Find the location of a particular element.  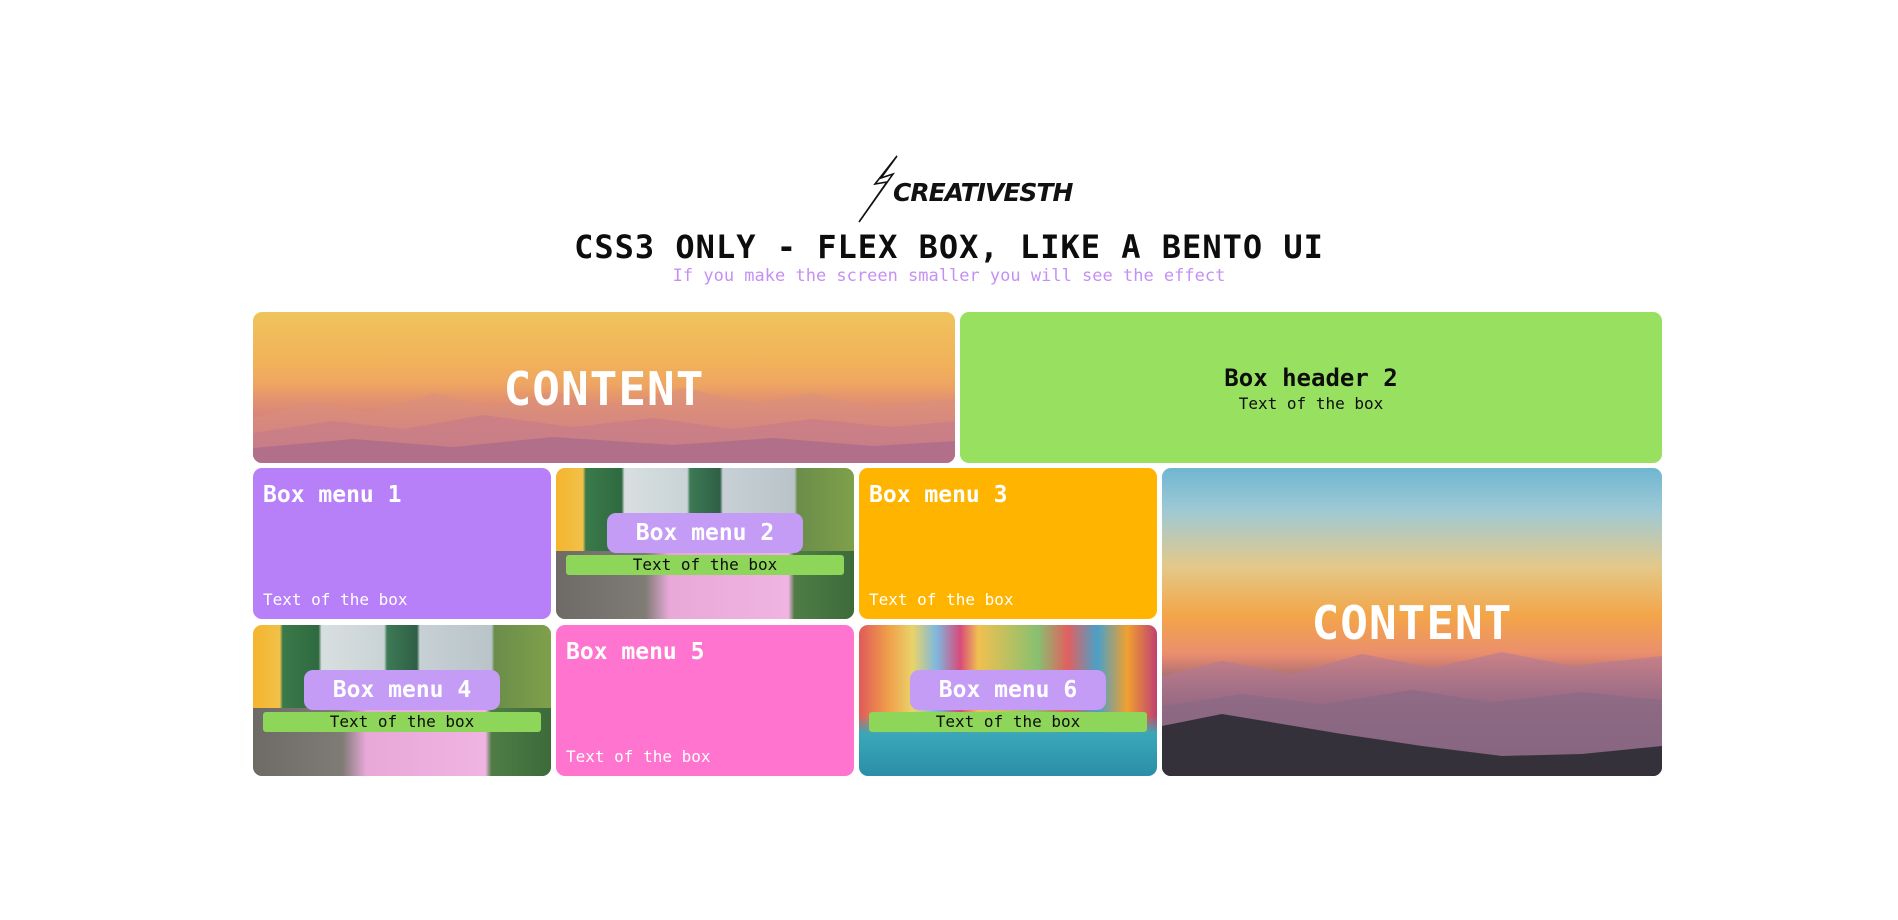

header-box-2: Box header 2 Text of the box is located at coordinates (1311, 387).